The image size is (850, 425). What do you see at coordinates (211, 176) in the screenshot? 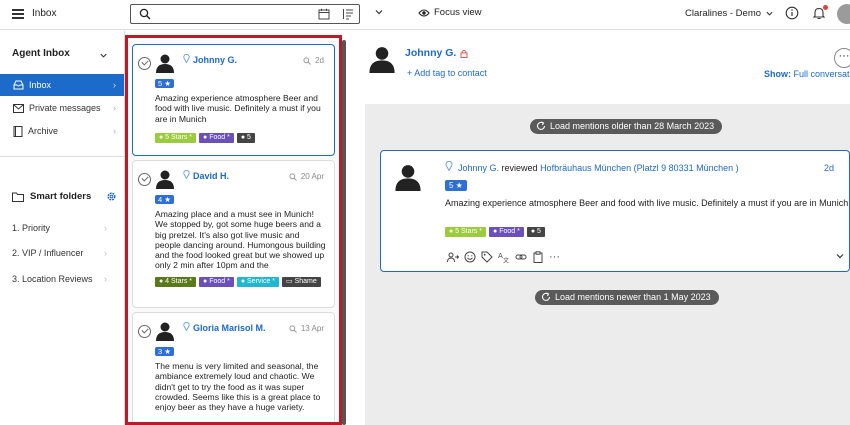
I see `author-name: David H.` at bounding box center [211, 176].